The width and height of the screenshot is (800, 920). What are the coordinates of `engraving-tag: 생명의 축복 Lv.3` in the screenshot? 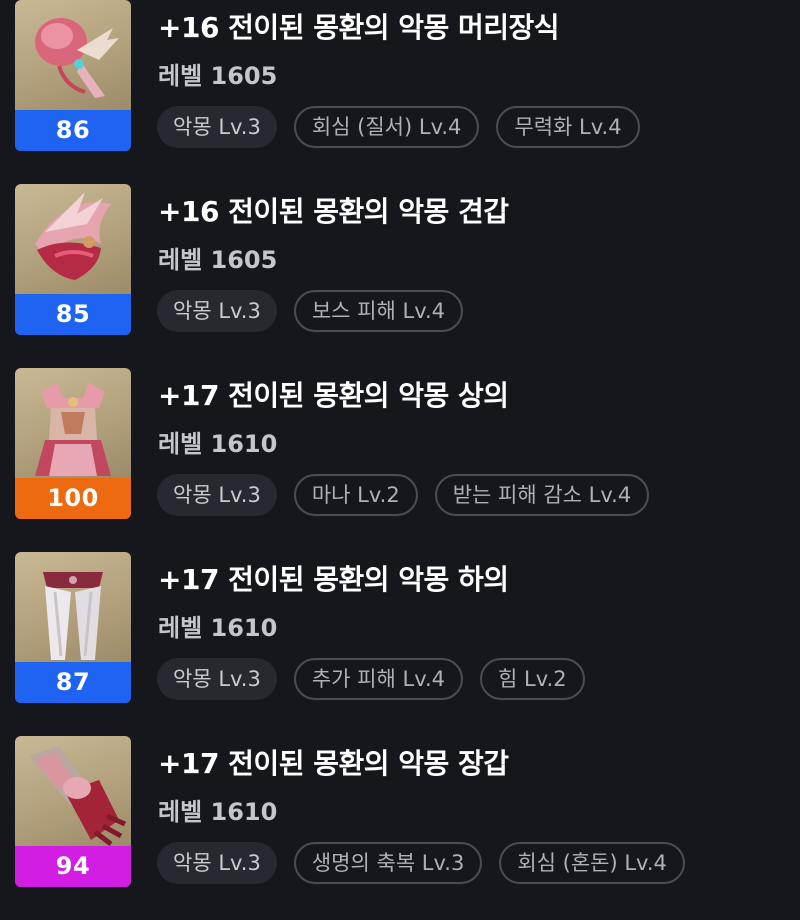 It's located at (388, 863).